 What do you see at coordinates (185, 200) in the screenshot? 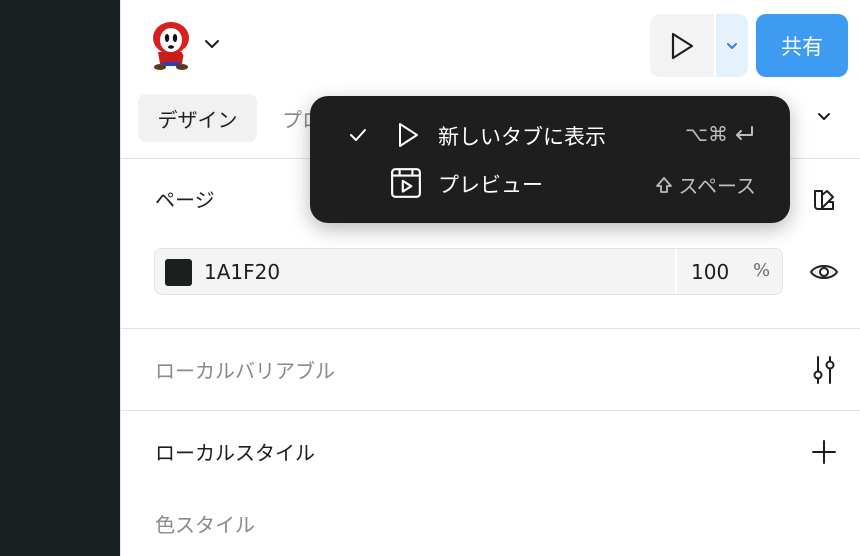
I see `page-section-title: ページ` at bounding box center [185, 200].